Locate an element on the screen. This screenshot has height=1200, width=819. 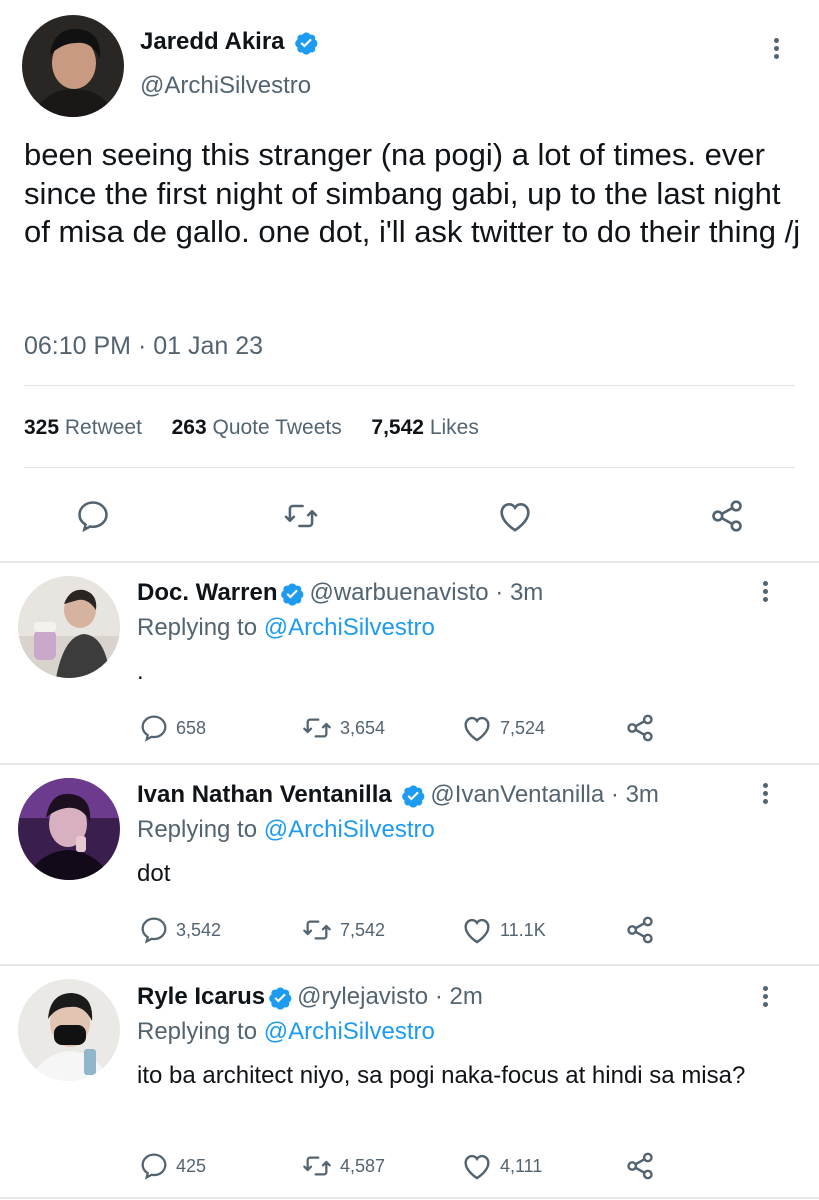
retweet-label: Retweet is located at coordinates (103, 427).